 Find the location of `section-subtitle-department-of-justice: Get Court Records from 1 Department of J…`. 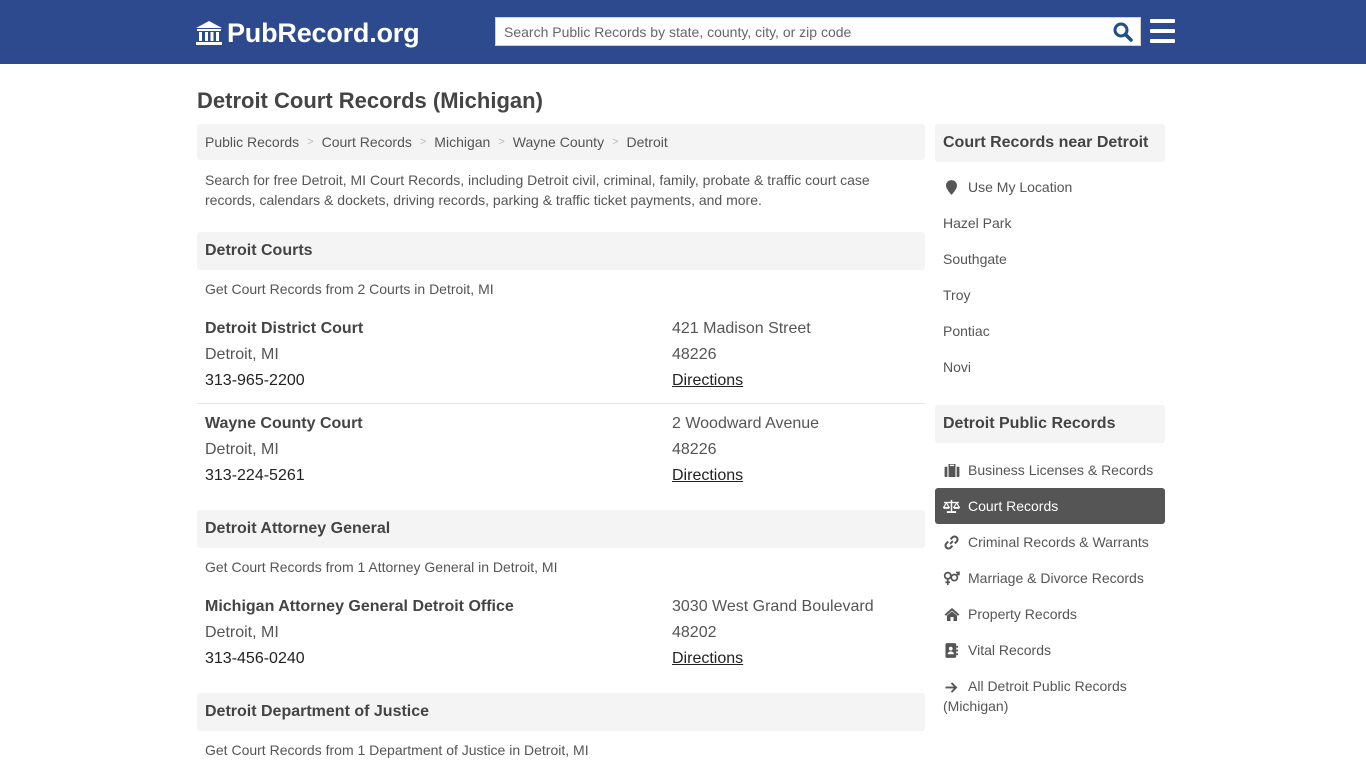

section-subtitle-department-of-justice: Get Court Records from 1 Department of J… is located at coordinates (397, 750).